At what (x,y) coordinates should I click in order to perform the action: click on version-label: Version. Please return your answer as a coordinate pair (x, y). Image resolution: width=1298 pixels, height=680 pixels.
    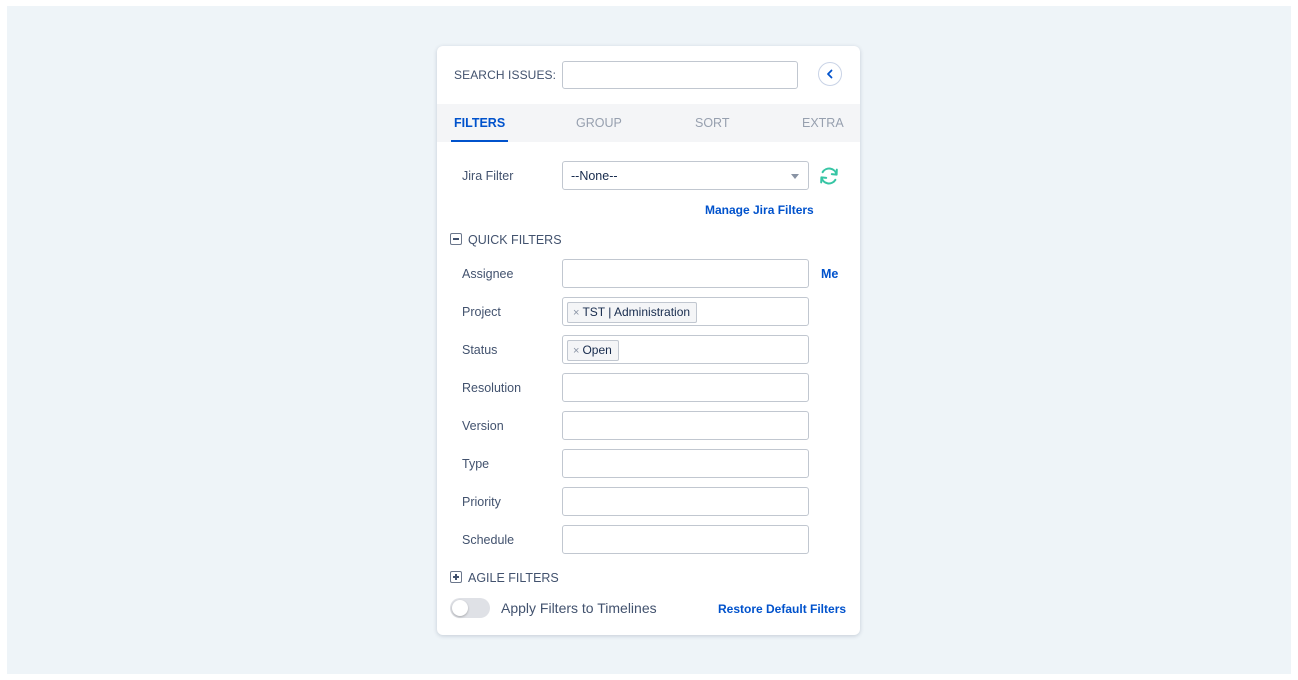
    Looking at the image, I should click on (483, 426).